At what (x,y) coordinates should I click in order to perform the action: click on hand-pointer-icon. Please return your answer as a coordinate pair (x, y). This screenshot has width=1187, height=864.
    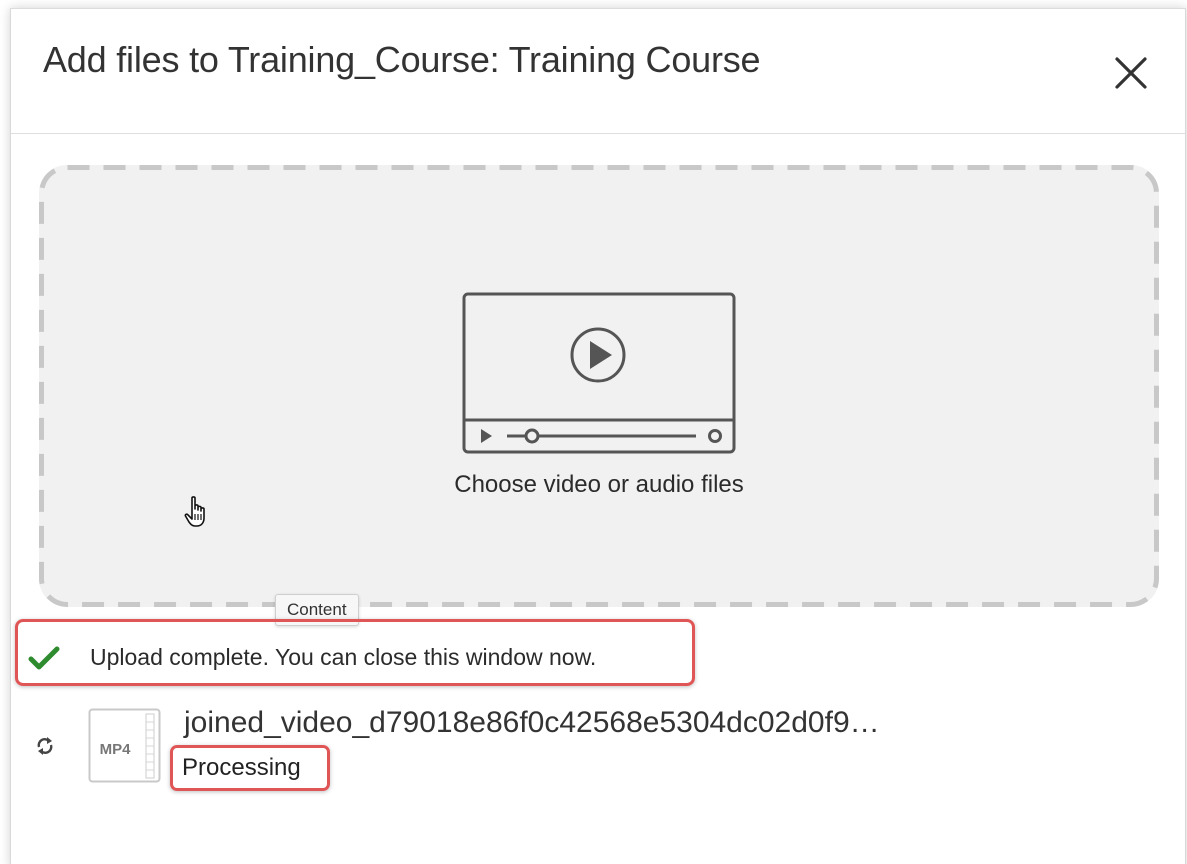
    Looking at the image, I should click on (194, 511).